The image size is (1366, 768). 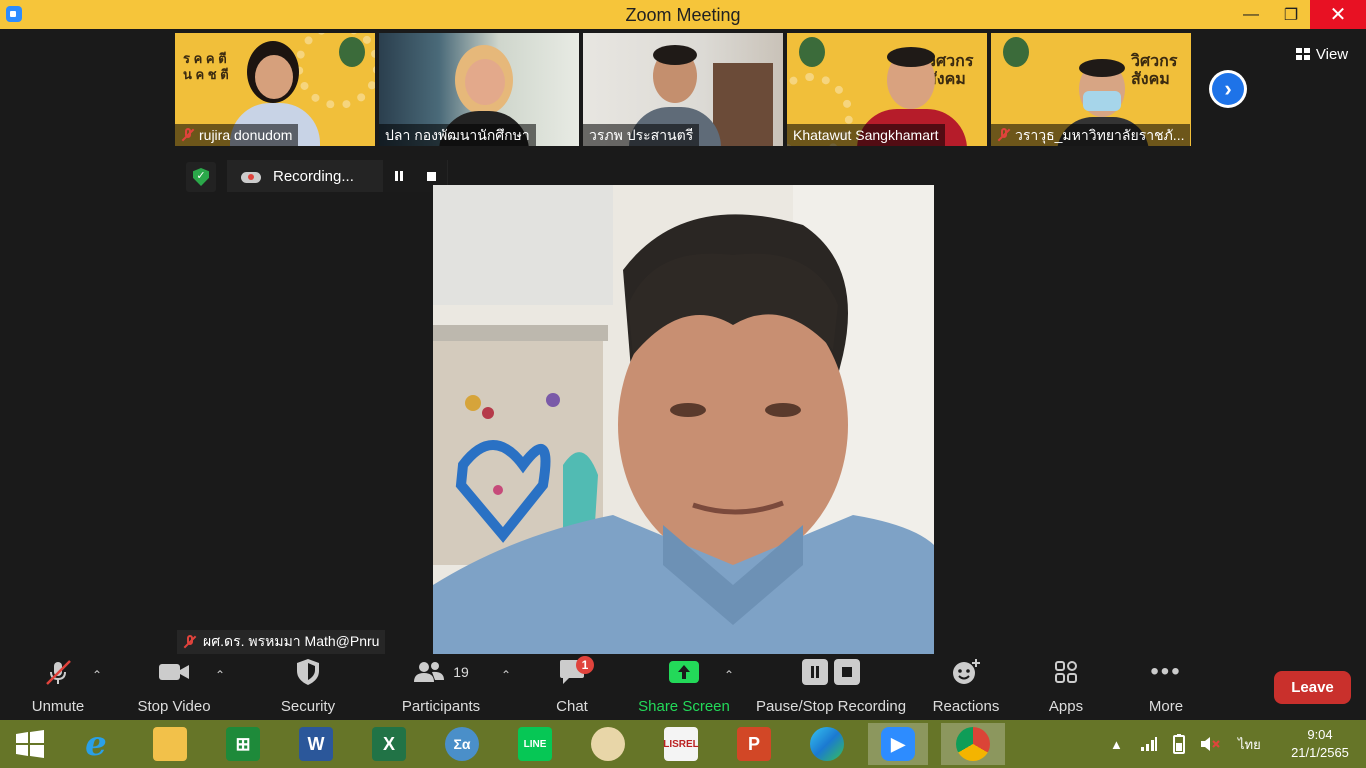 What do you see at coordinates (966, 671) in the screenshot?
I see `reaction-smiley-icon` at bounding box center [966, 671].